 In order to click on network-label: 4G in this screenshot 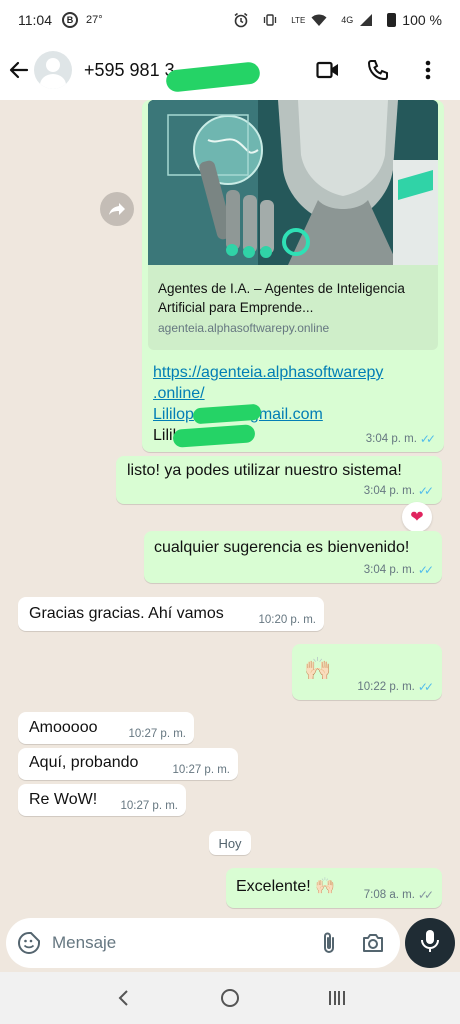, I will do `click(347, 20)`.